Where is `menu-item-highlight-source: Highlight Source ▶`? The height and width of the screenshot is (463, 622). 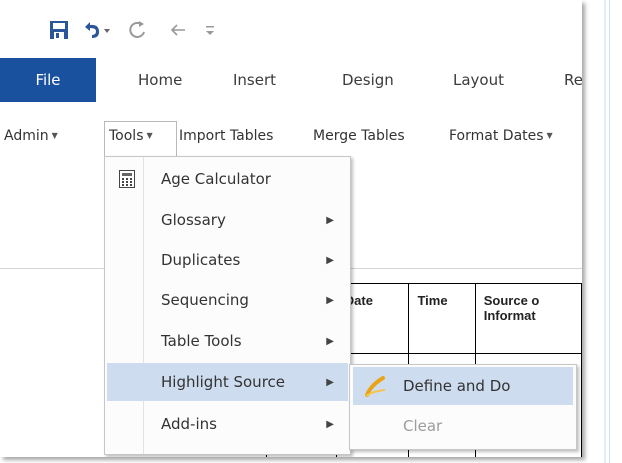 menu-item-highlight-source: Highlight Source ▶ is located at coordinates (227, 382).